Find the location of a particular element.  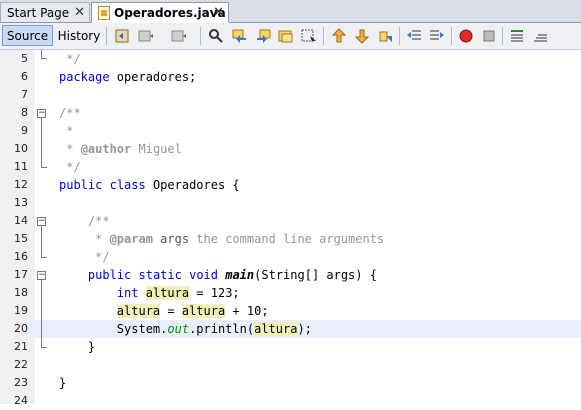

editor-tab-bar: Start Page ✕ Operadores.java ✕ is located at coordinates (290, 11).